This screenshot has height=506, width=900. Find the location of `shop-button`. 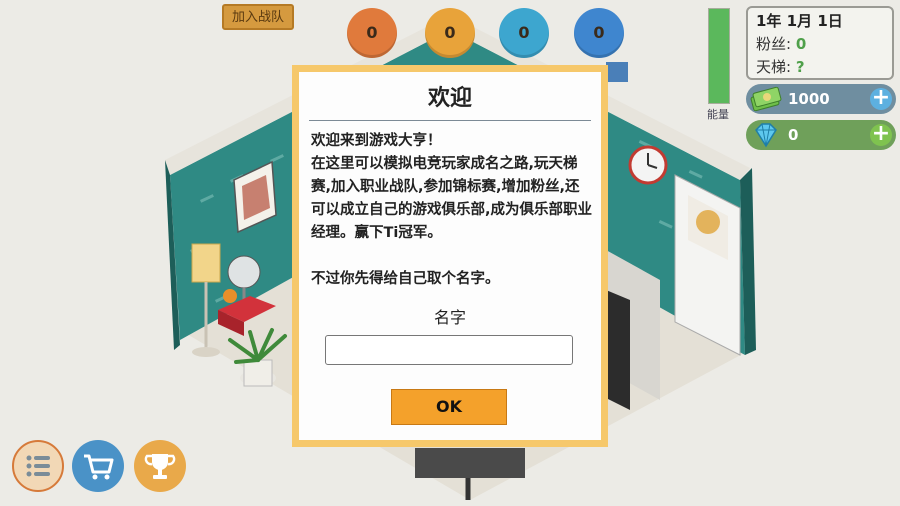

shop-button is located at coordinates (98, 466).